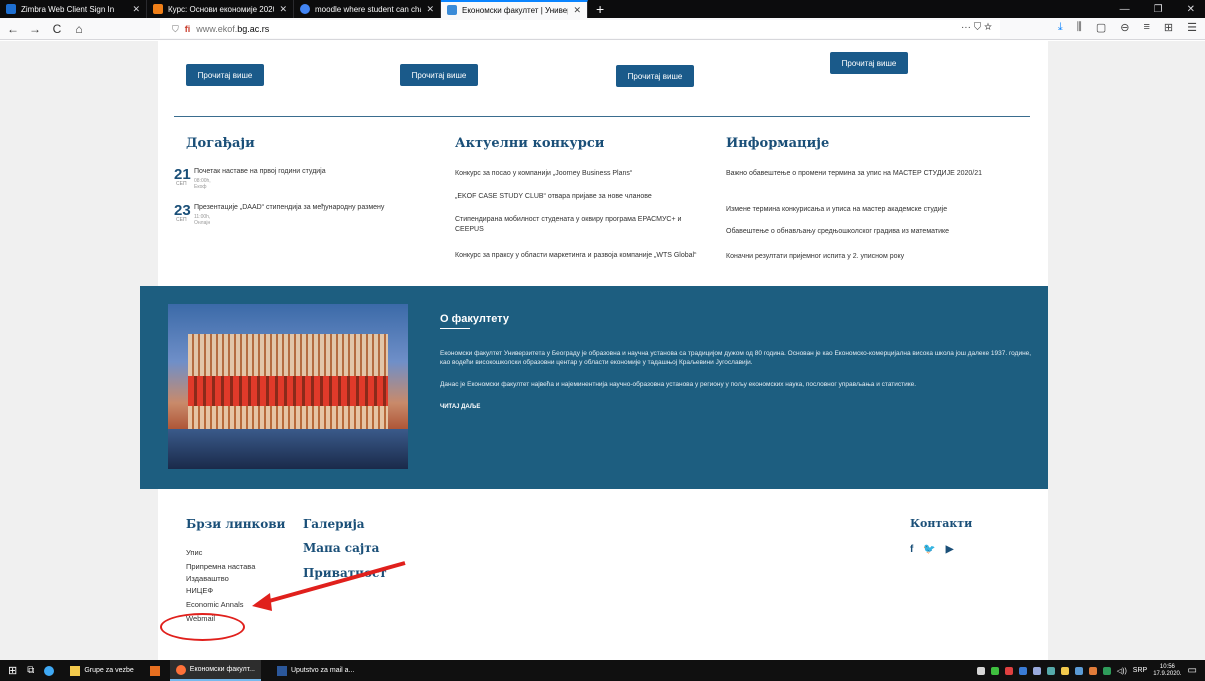 Image resolution: width=1205 pixels, height=681 pixels. Describe the element at coordinates (49, 670) in the screenshot. I see `edge-icon` at that location.